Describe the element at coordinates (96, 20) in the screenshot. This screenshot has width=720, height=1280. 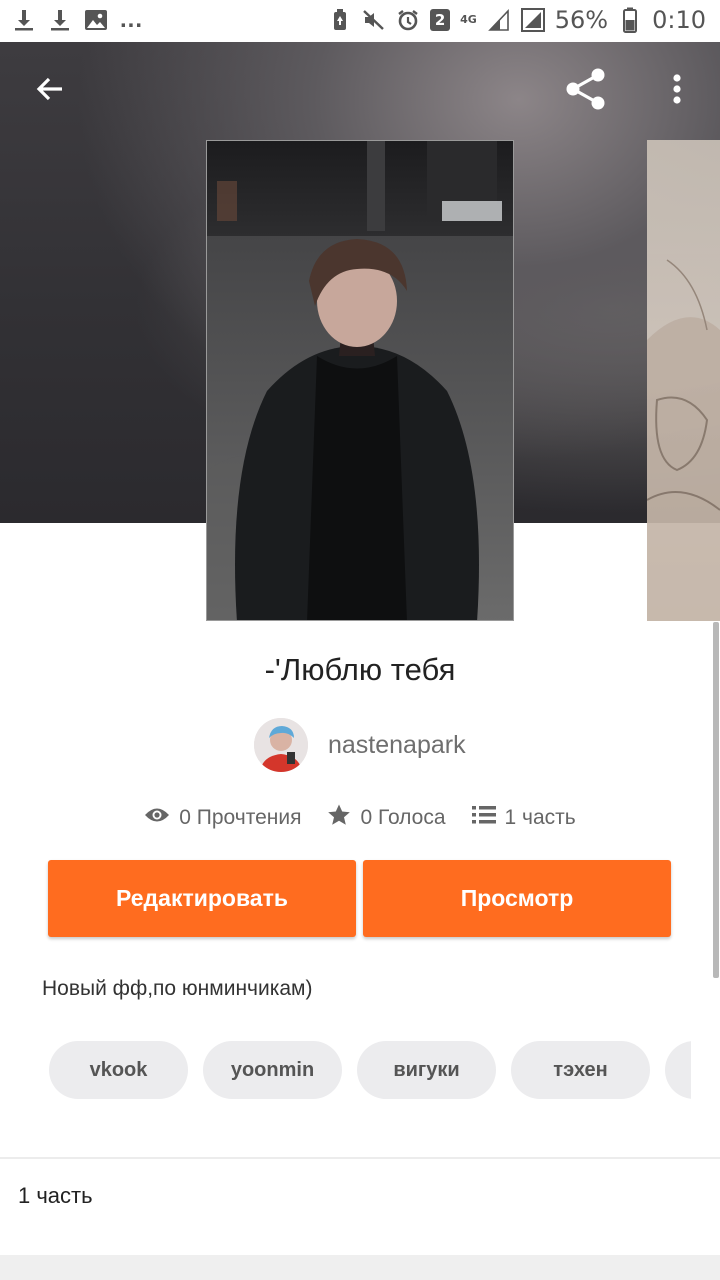
I see `image-icon` at that location.